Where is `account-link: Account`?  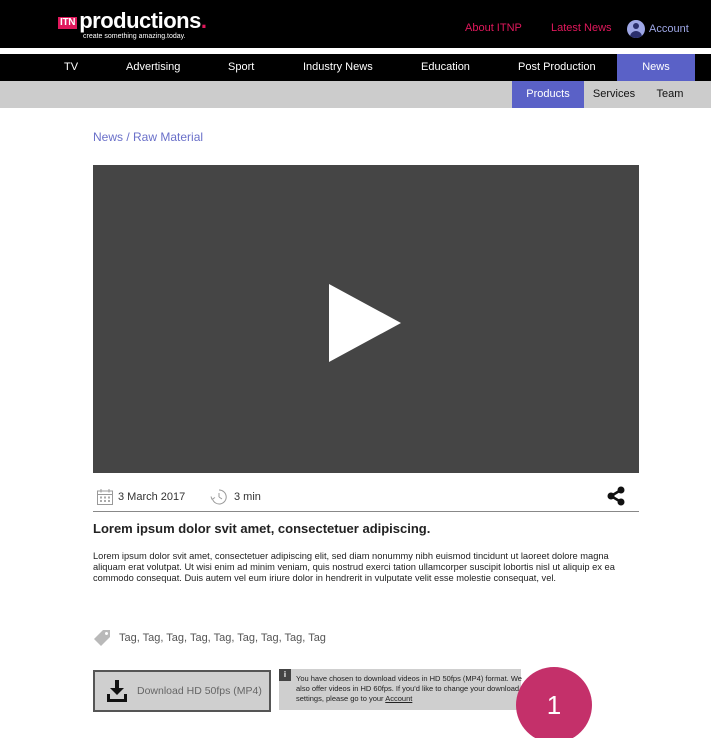
account-link: Account is located at coordinates (658, 29).